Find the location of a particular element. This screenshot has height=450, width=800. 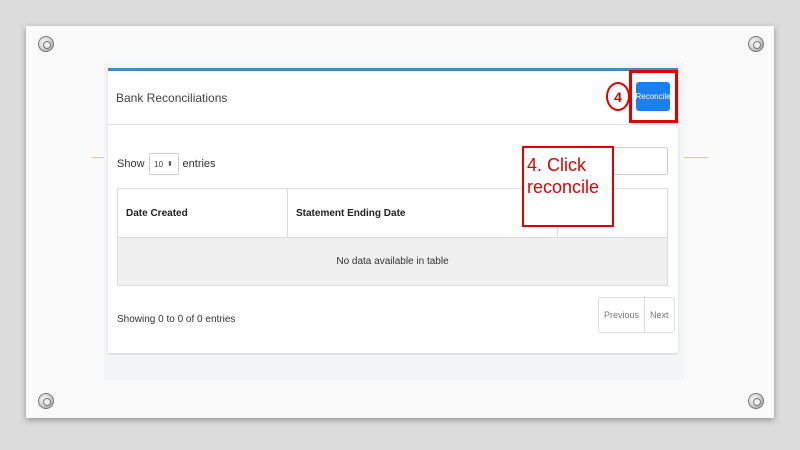

next-button: Next is located at coordinates (659, 315).